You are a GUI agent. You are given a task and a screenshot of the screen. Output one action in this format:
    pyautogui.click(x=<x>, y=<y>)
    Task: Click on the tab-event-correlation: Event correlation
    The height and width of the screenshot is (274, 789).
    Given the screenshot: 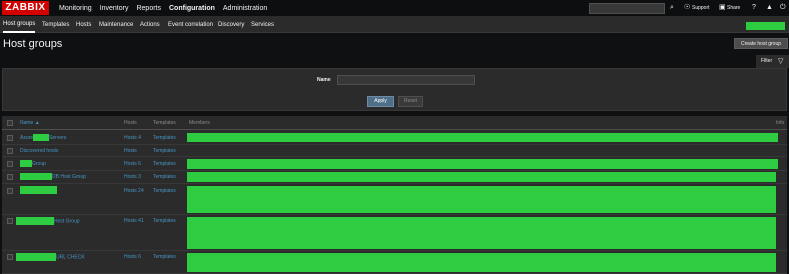 What is the action you would take?
    pyautogui.click(x=190, y=25)
    